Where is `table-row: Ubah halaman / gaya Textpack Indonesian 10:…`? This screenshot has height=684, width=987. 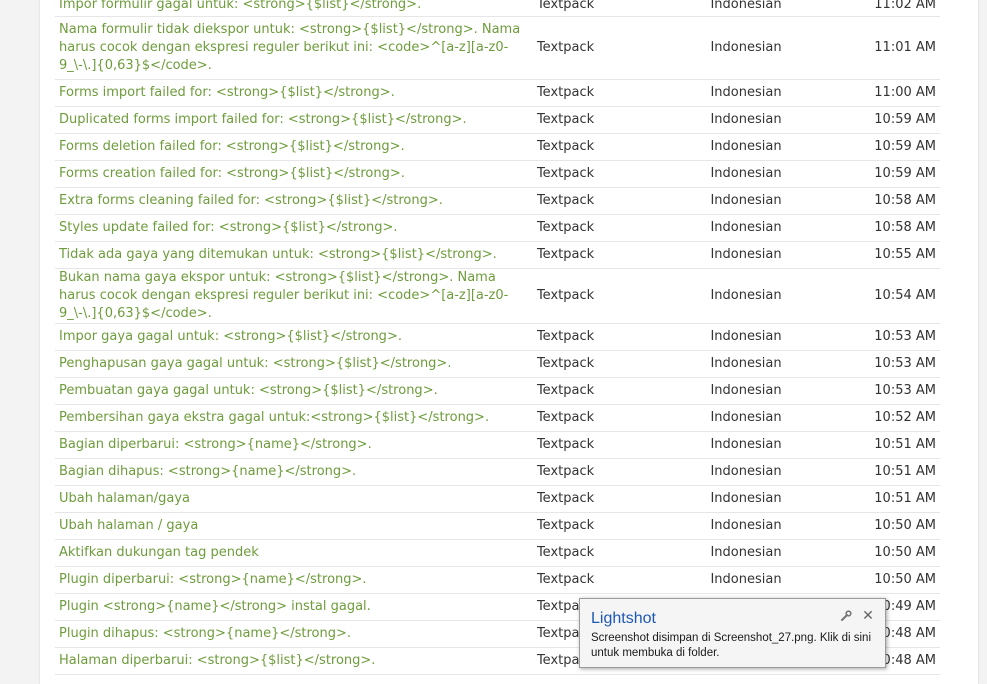
table-row: Ubah halaman / gaya Textpack Indonesian 10:… is located at coordinates (497, 526).